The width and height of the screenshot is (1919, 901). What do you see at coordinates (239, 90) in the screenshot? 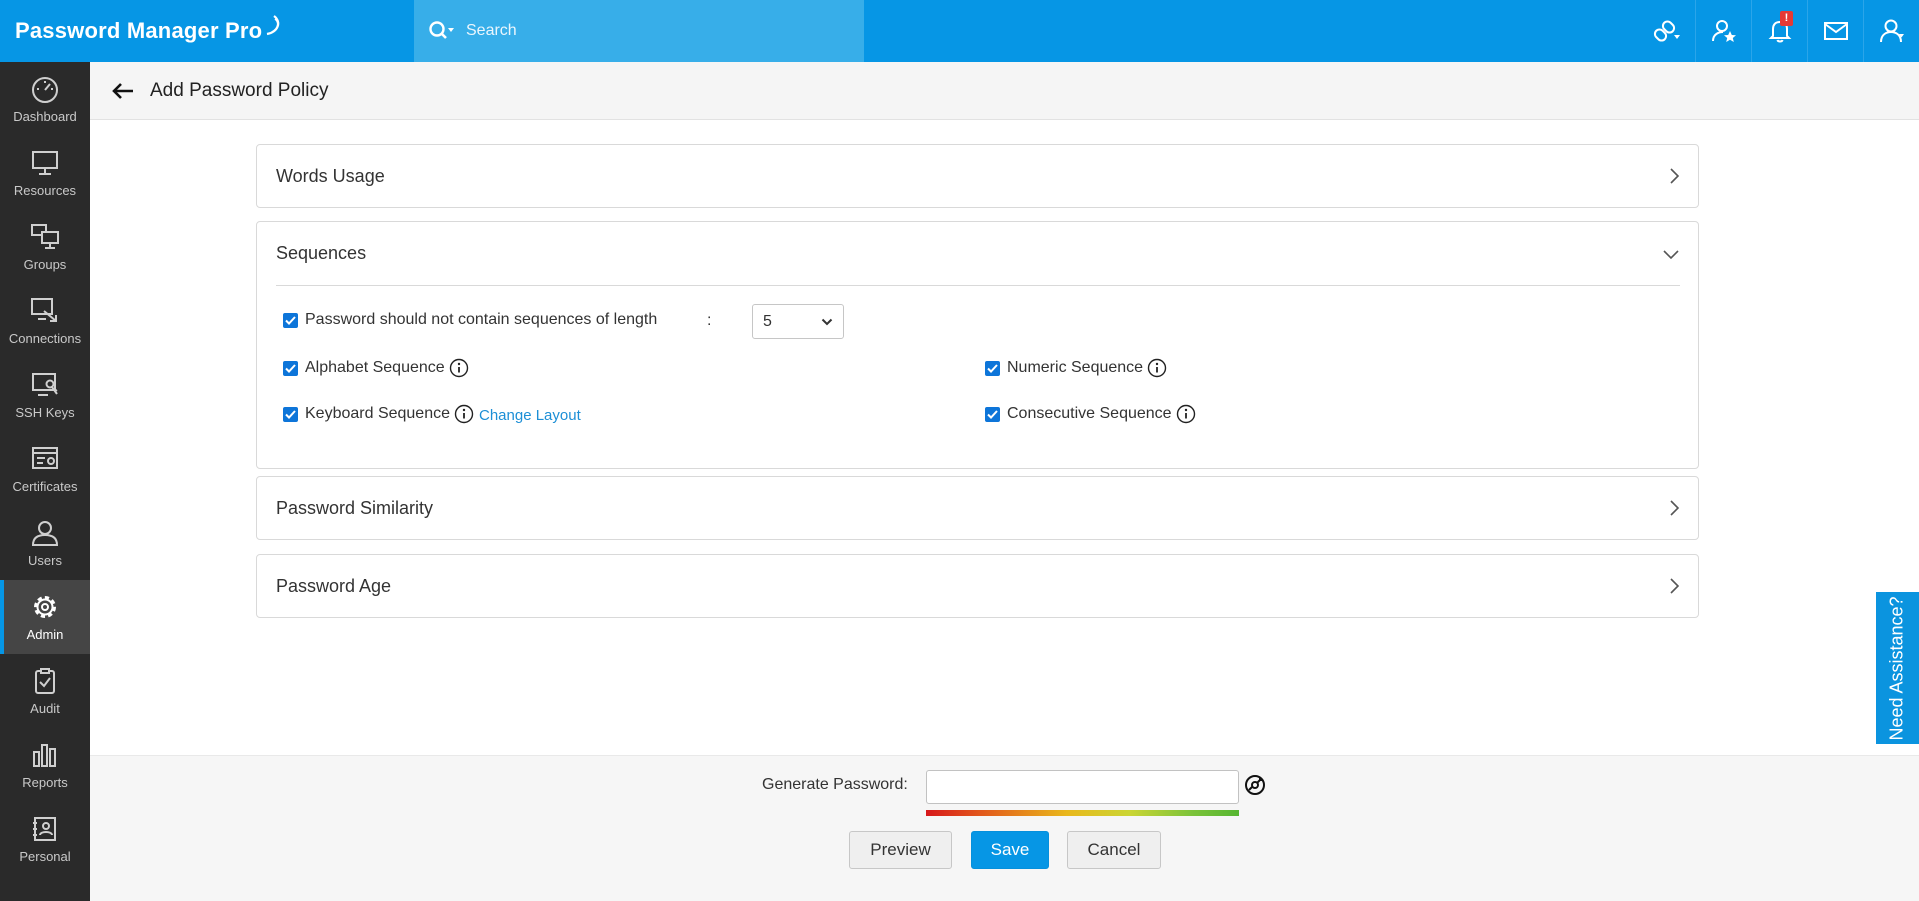
I see `page-title: Add Password Policy` at bounding box center [239, 90].